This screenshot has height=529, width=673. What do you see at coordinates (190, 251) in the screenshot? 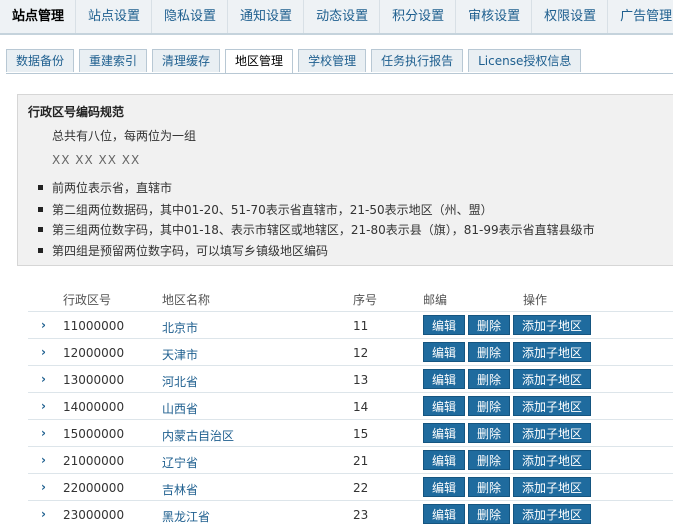
I see `rule-text: 第四组是预留两位数字码，可以填写乡镇级地区编码` at bounding box center [190, 251].